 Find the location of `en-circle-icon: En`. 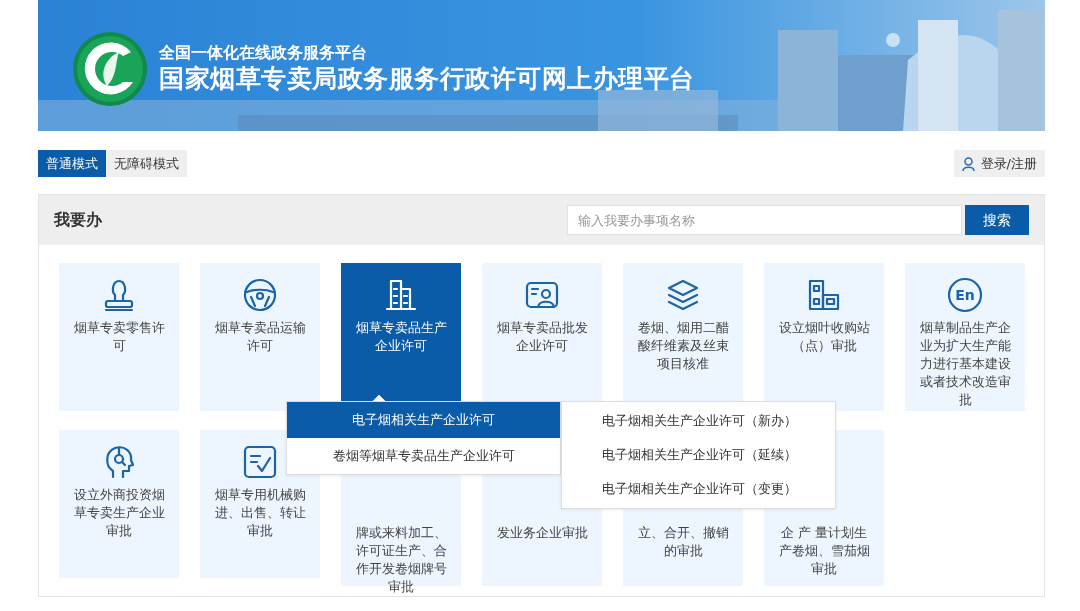

en-circle-icon: En is located at coordinates (965, 295).